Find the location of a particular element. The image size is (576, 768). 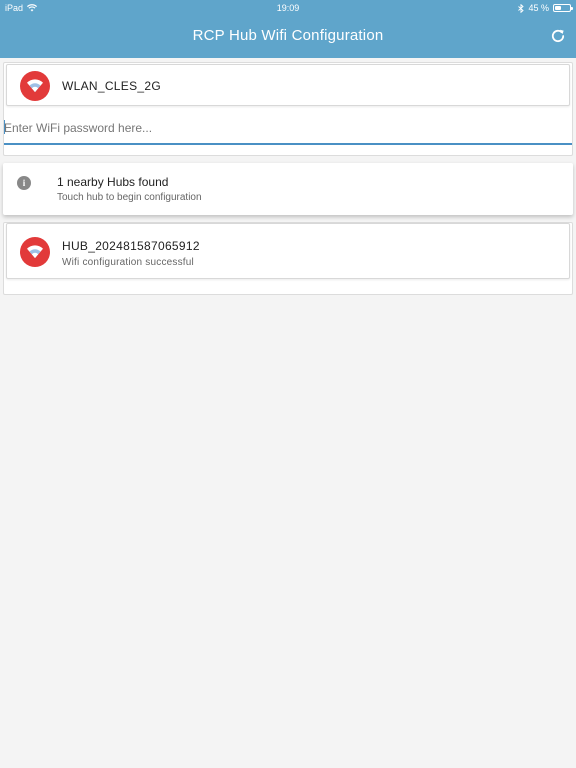

network-panel: WLAN_CLES_2G is located at coordinates (288, 109).